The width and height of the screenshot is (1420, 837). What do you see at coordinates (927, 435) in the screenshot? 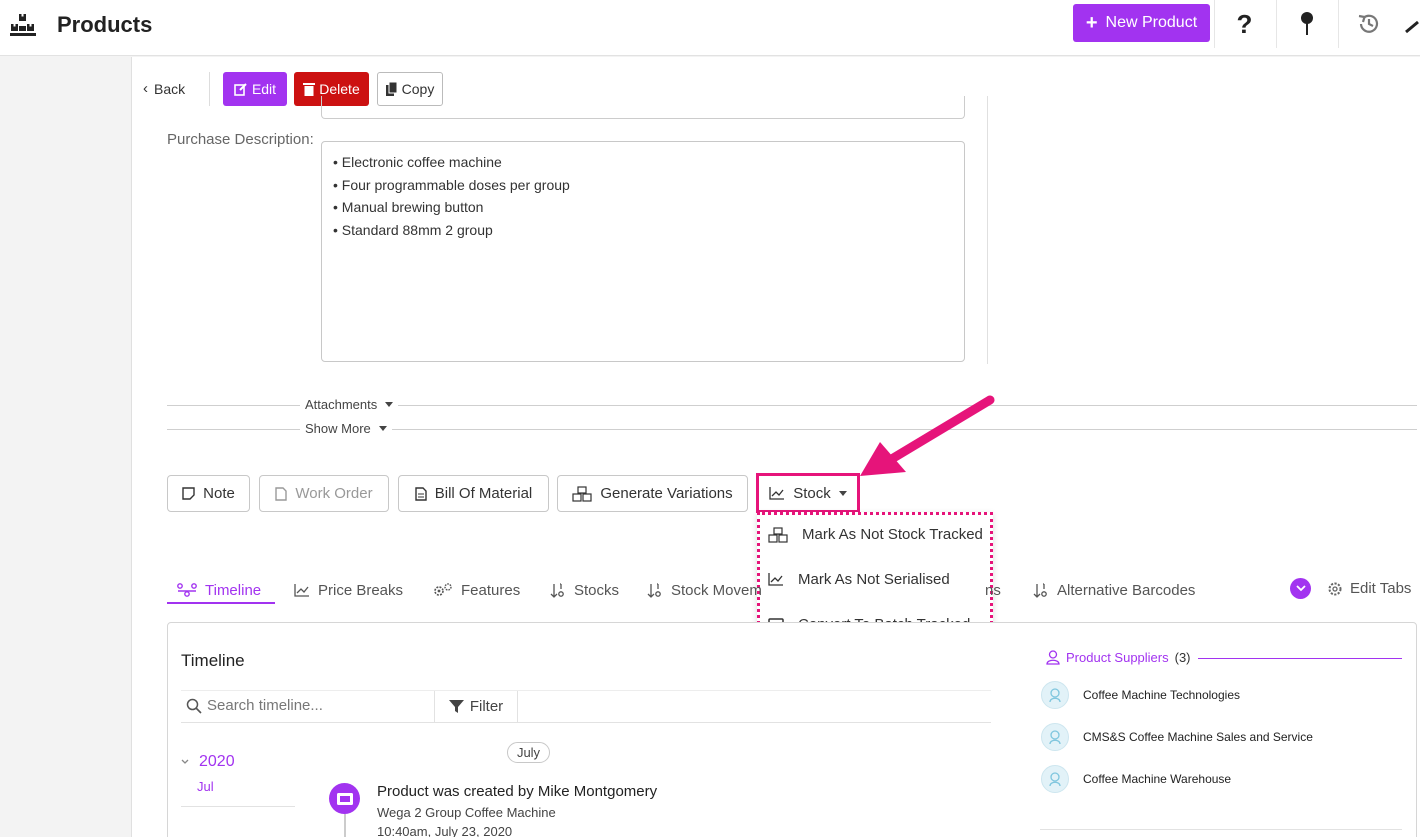
I see `annotation-arrow-icon` at bounding box center [927, 435].